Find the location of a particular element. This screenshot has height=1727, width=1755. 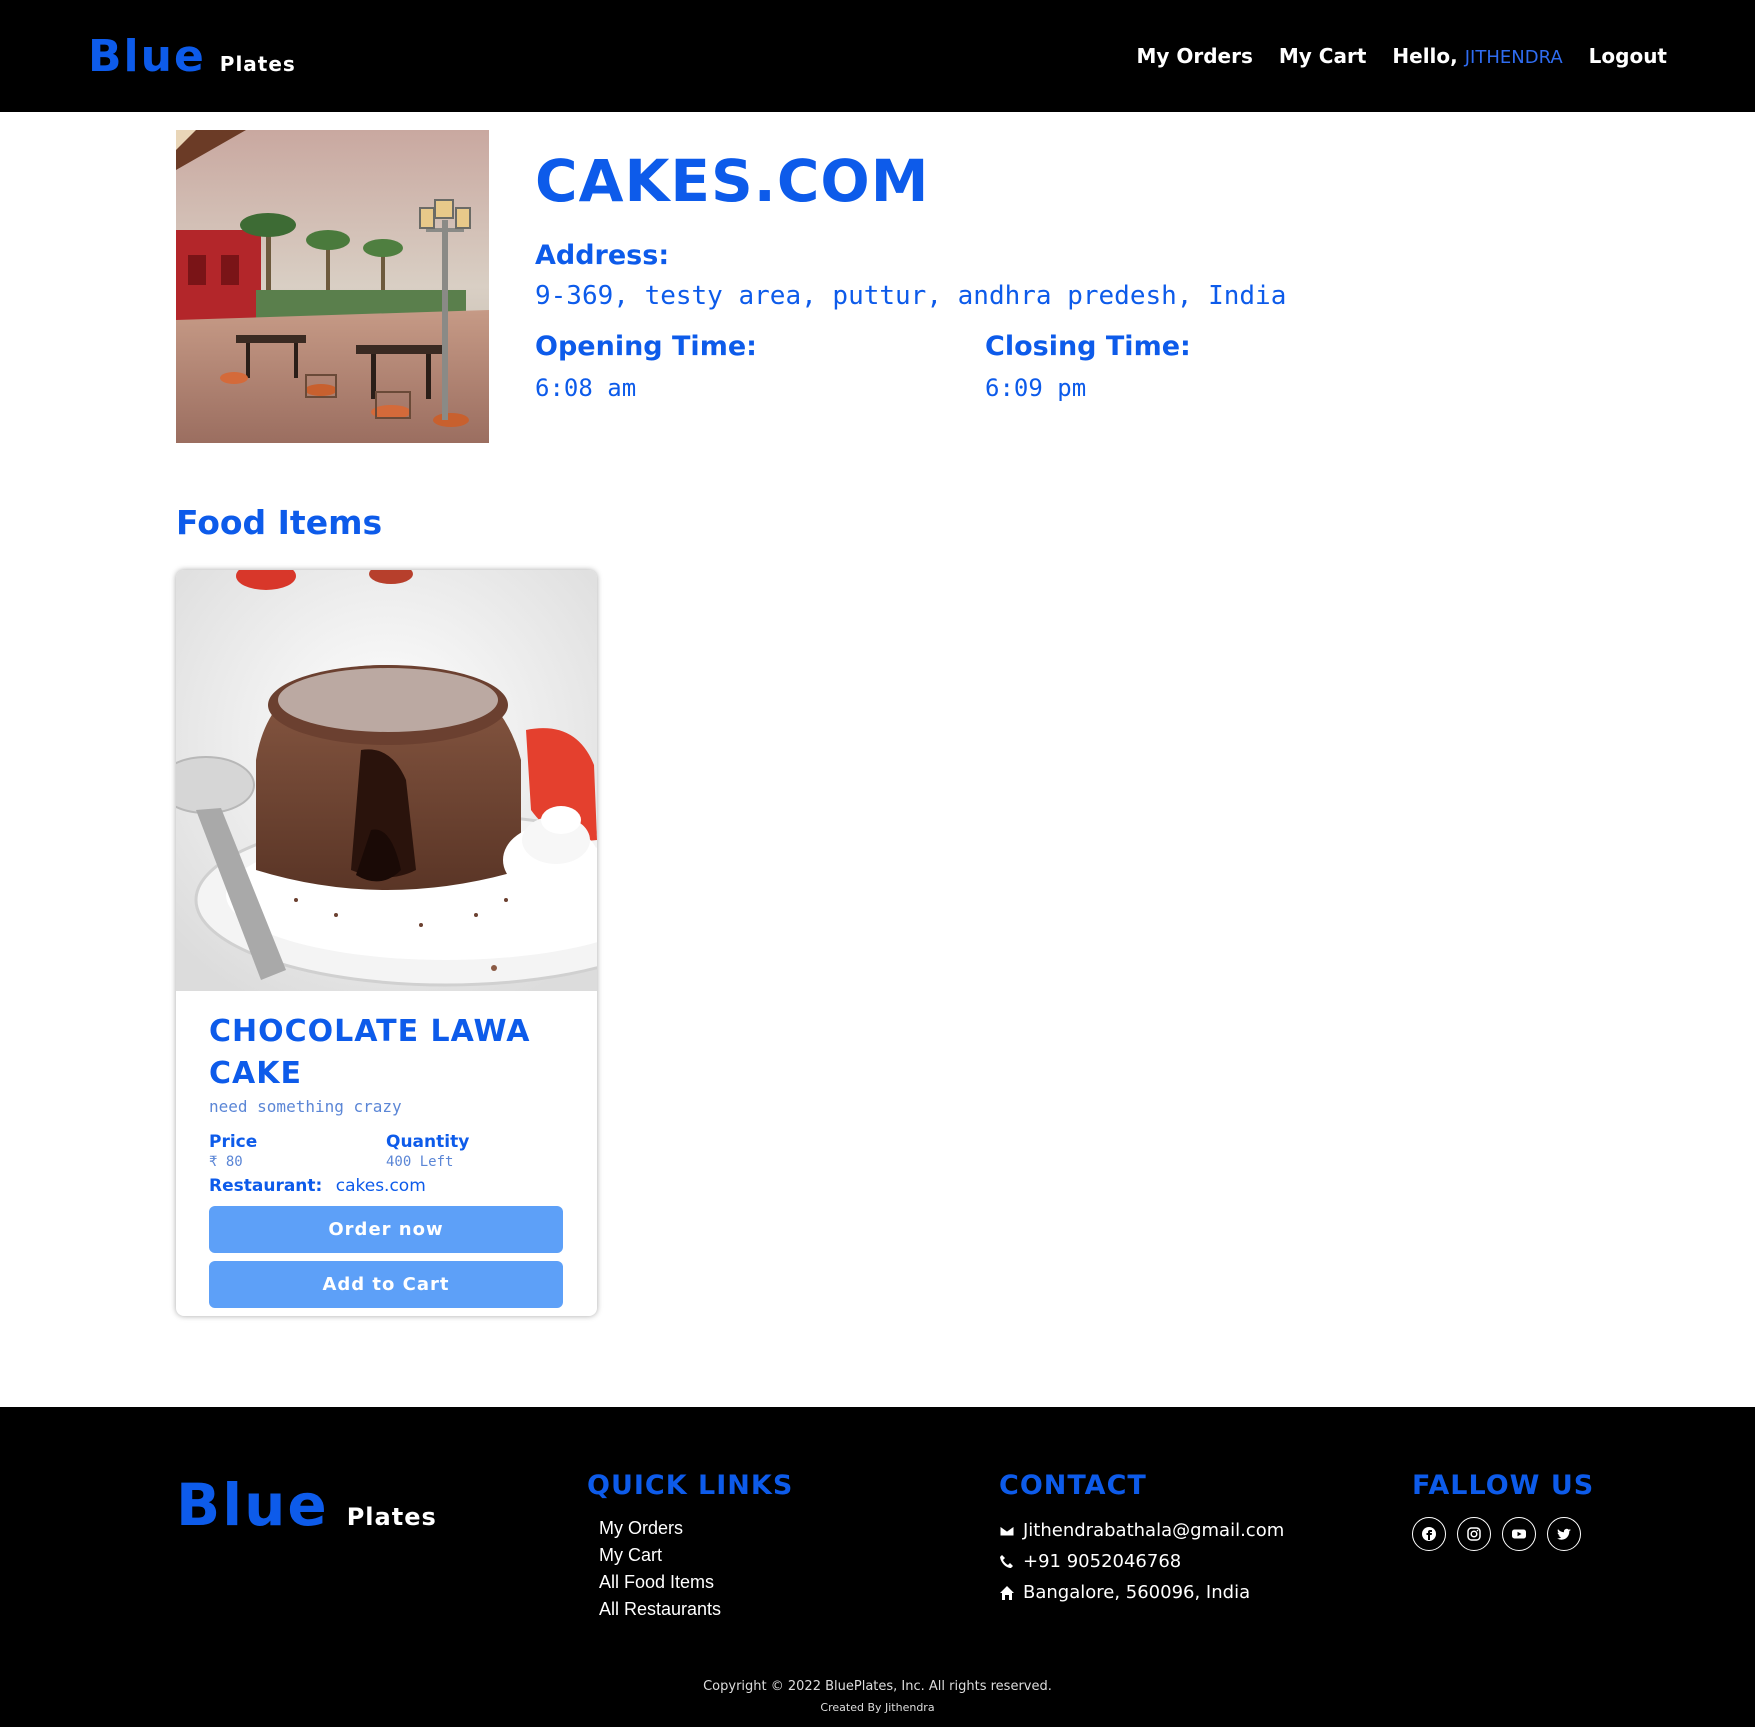

brand-sub-text: Plates is located at coordinates (257, 63).